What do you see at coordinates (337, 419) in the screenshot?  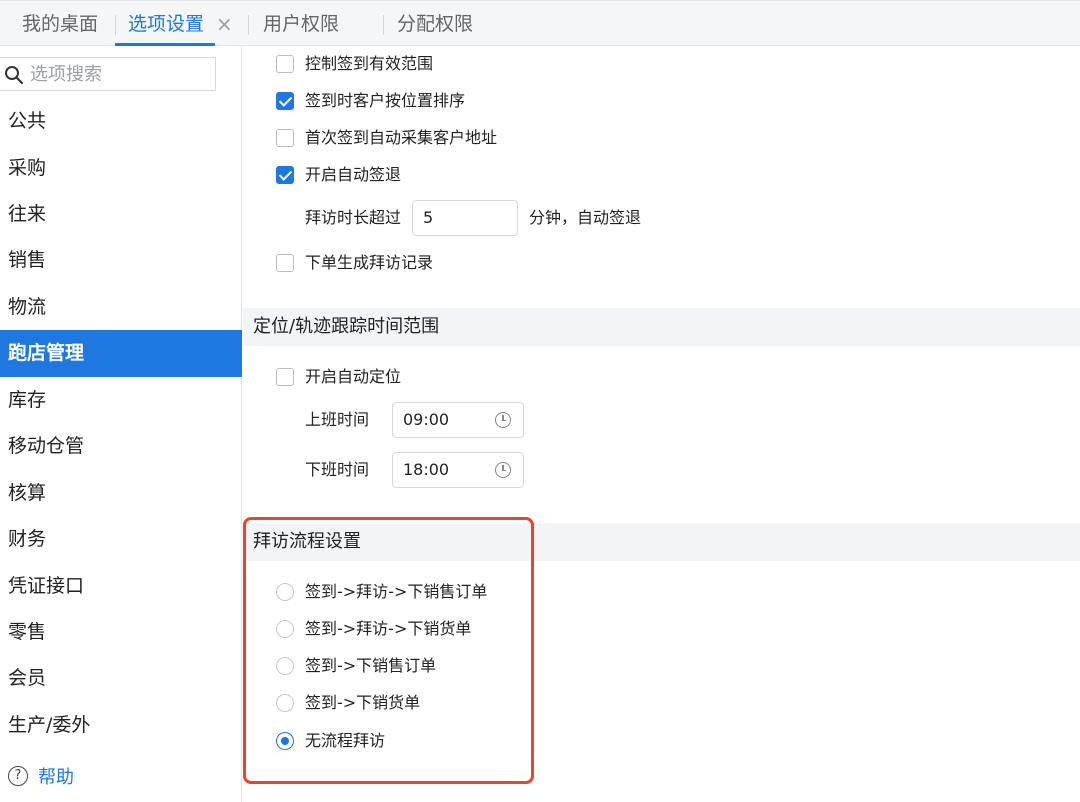 I see `work-start-label: 上班时间` at bounding box center [337, 419].